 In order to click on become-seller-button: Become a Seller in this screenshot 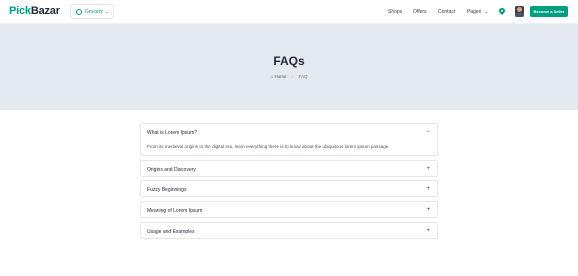, I will do `click(549, 11)`.